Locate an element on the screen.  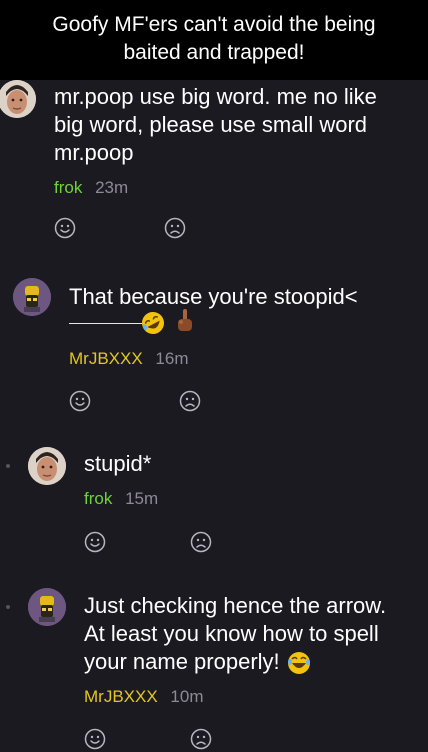
comment-meta: MrJBXXX 10m is located at coordinates (144, 697).